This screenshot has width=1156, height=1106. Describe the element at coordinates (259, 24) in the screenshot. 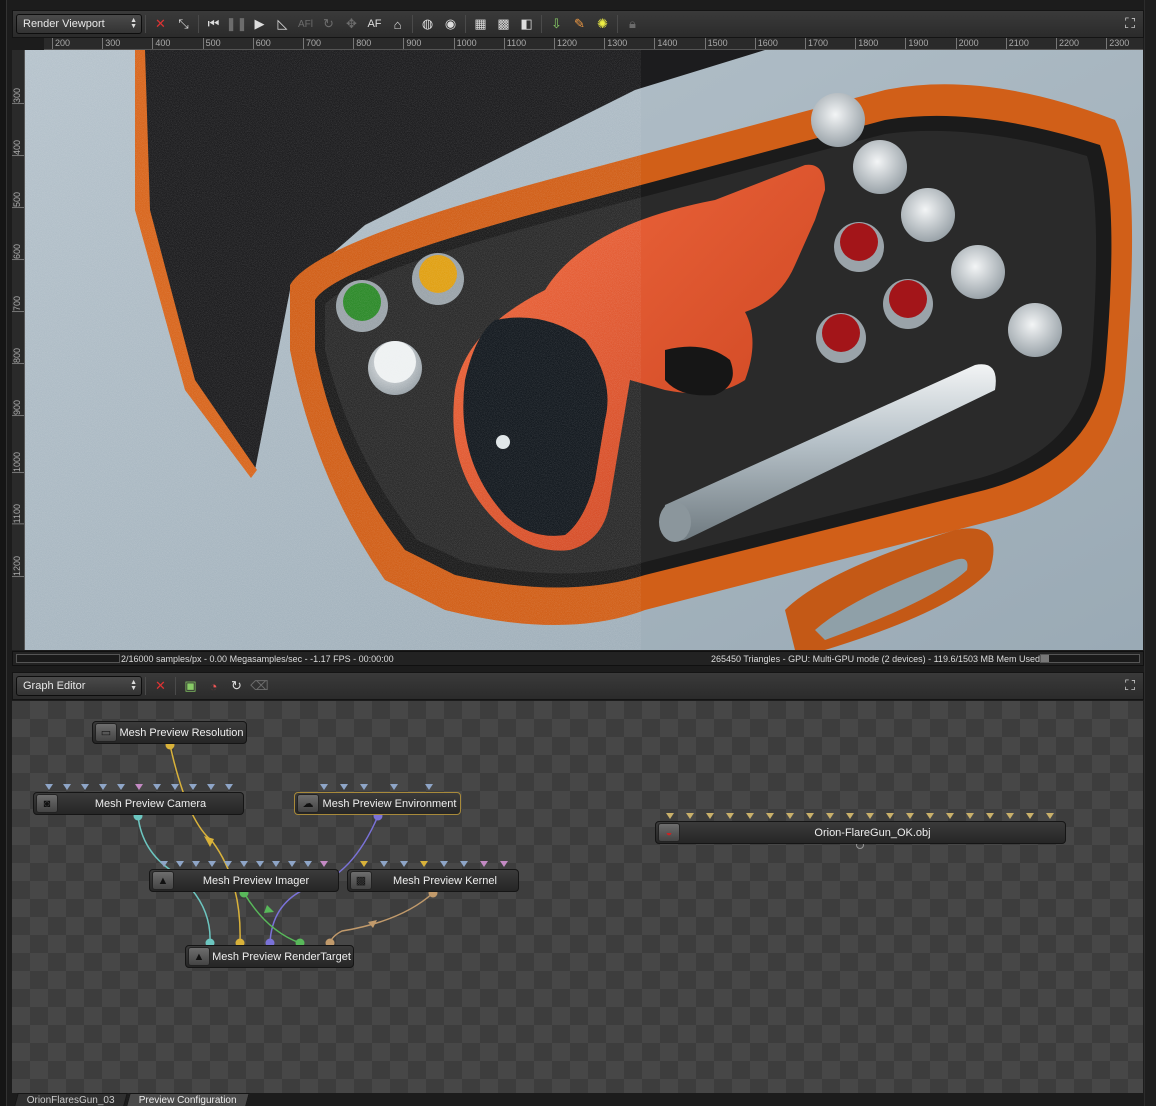

I see `play-icon: ▶` at that location.